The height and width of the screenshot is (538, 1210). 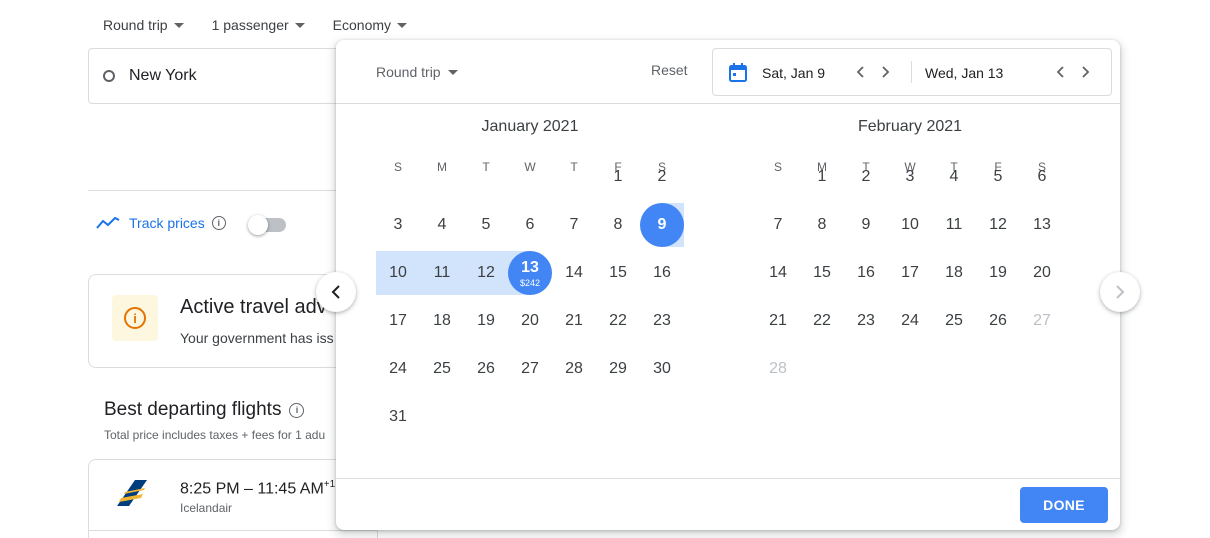 I want to click on best-flights-heading: Best departing flights i, so click(x=204, y=410).